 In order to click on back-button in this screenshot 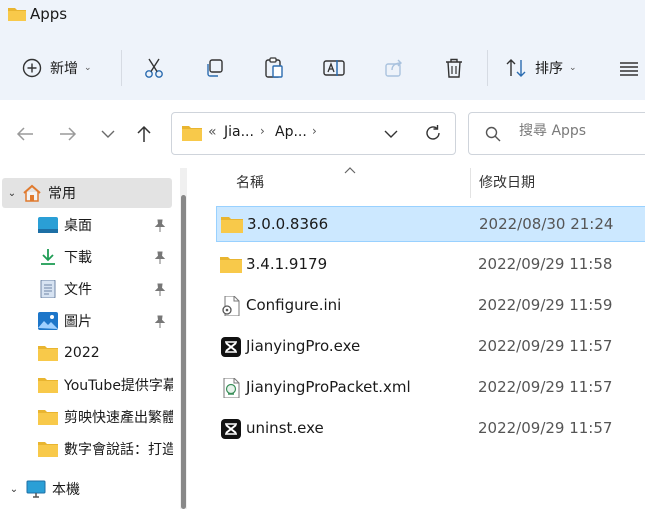, I will do `click(25, 134)`.